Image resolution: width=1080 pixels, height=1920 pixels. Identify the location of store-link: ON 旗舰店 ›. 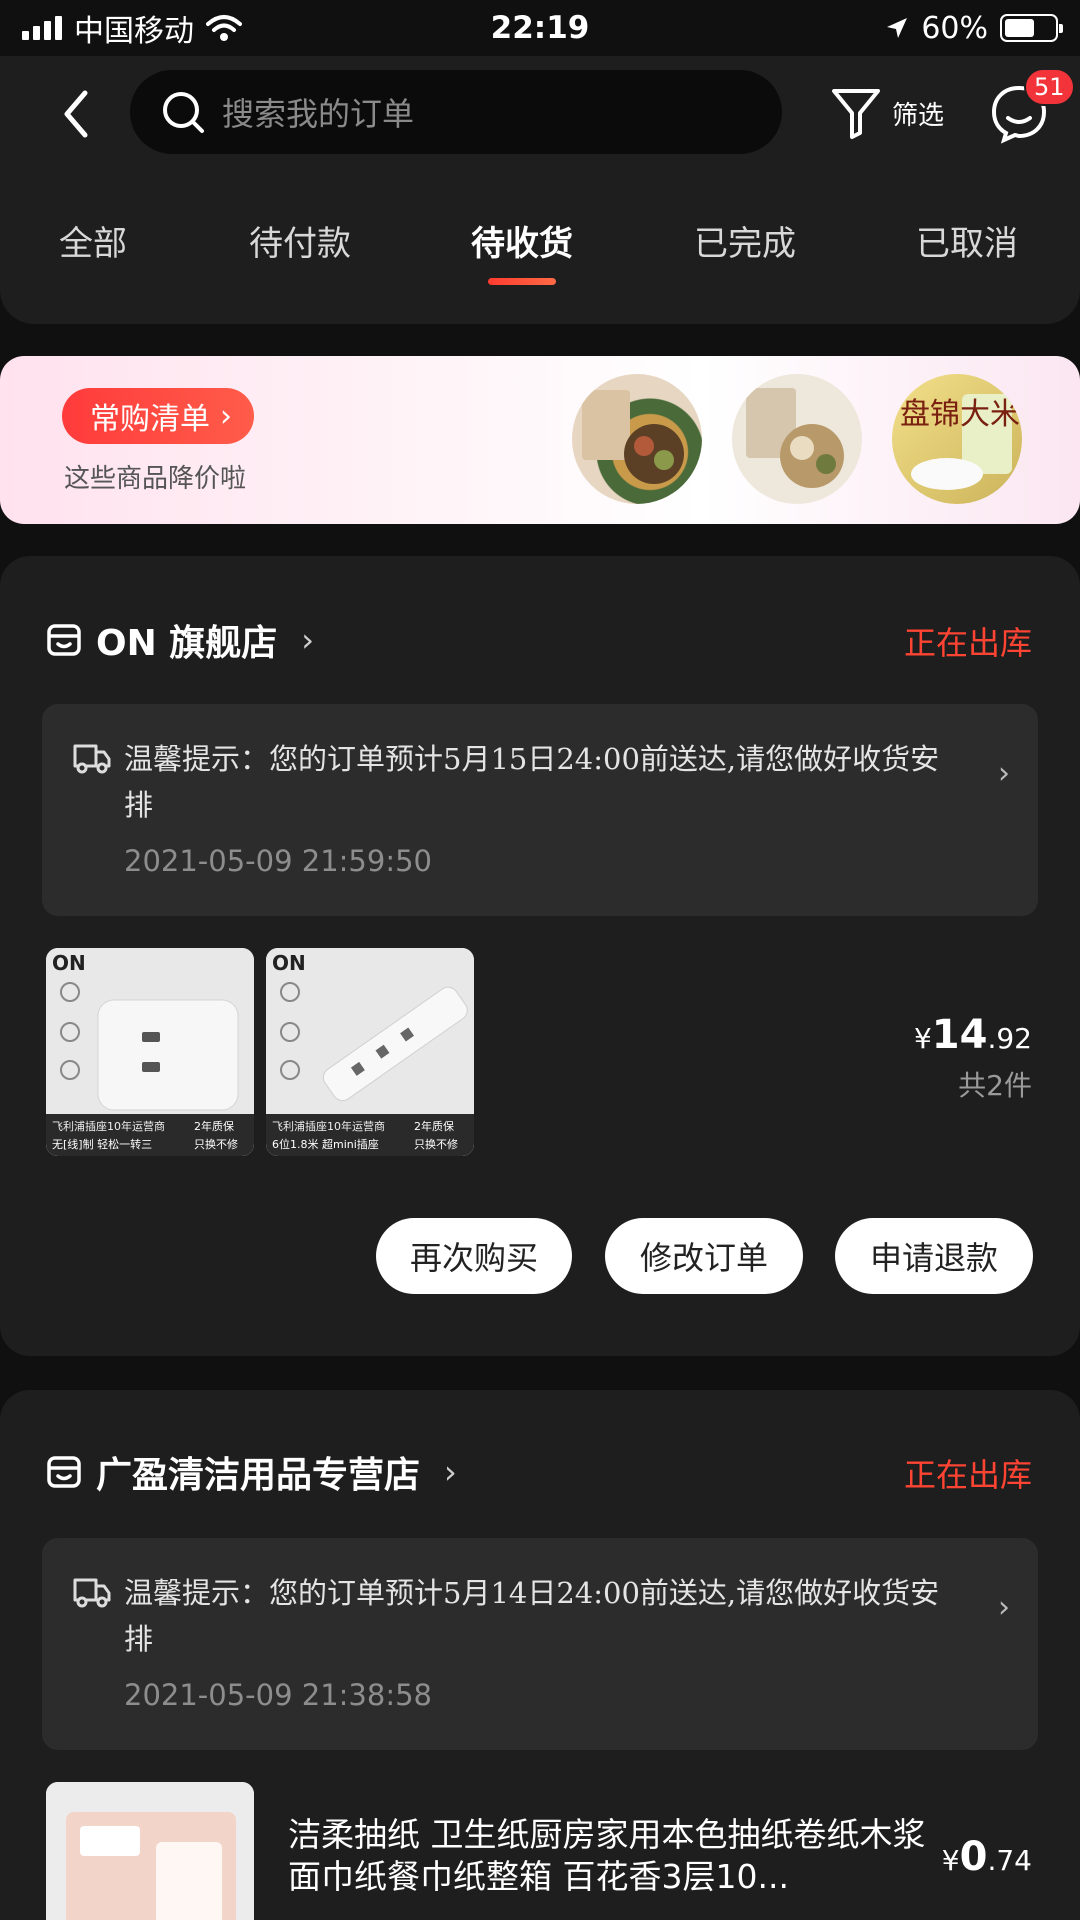
(180, 640).